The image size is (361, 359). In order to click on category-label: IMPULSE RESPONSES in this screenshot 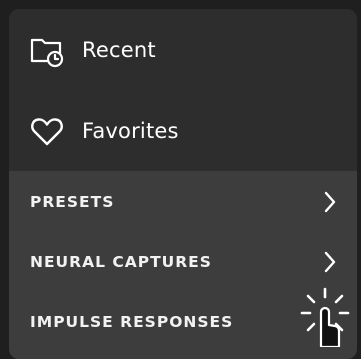, I will do `click(132, 322)`.